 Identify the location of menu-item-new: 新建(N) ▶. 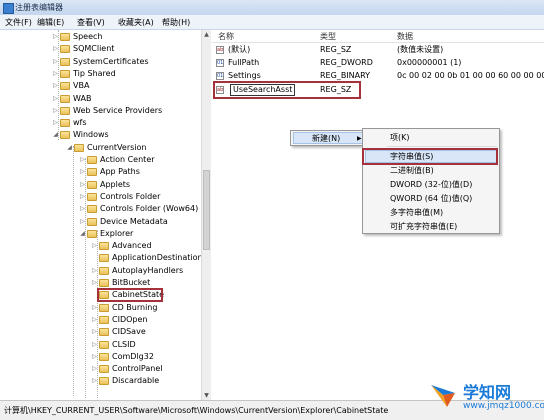
(328, 138).